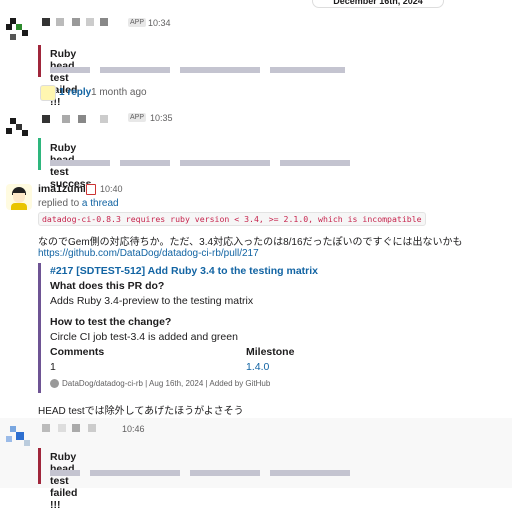 The height and width of the screenshot is (511, 512). I want to click on thread-summary: 1 reply 1 month ago, so click(113, 94).